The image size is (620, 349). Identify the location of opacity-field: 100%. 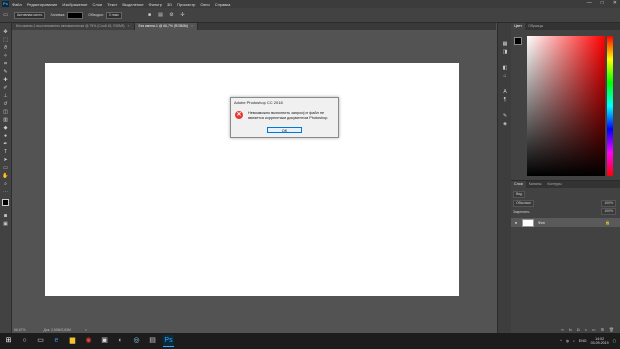
(608, 203).